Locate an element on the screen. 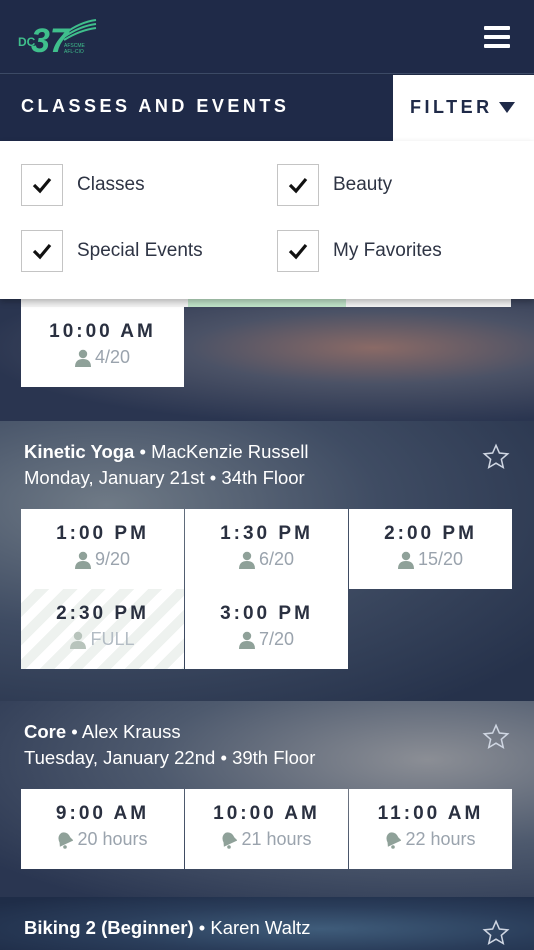  slot-countdown: 22 hours is located at coordinates (440, 839).